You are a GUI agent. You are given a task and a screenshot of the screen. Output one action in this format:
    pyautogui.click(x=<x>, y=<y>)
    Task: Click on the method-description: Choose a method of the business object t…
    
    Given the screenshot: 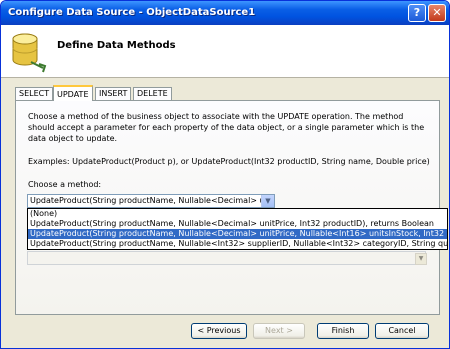 What is the action you would take?
    pyautogui.click(x=226, y=127)
    